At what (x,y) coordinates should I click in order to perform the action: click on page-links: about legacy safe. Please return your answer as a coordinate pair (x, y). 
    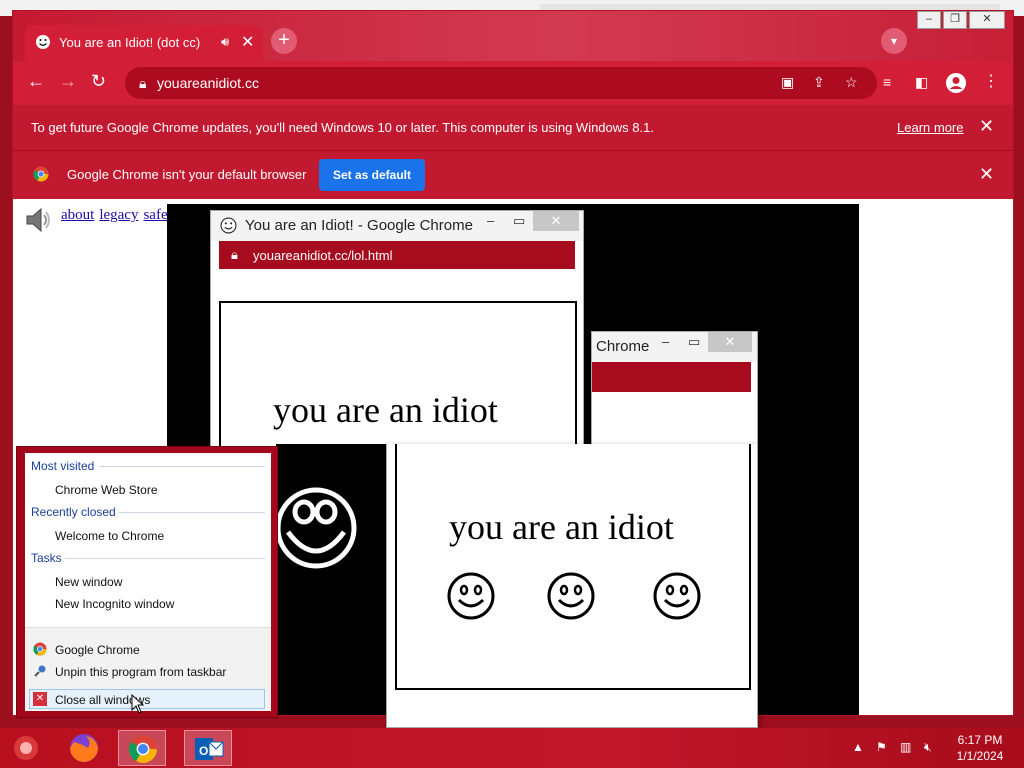
    Looking at the image, I should click on (117, 215).